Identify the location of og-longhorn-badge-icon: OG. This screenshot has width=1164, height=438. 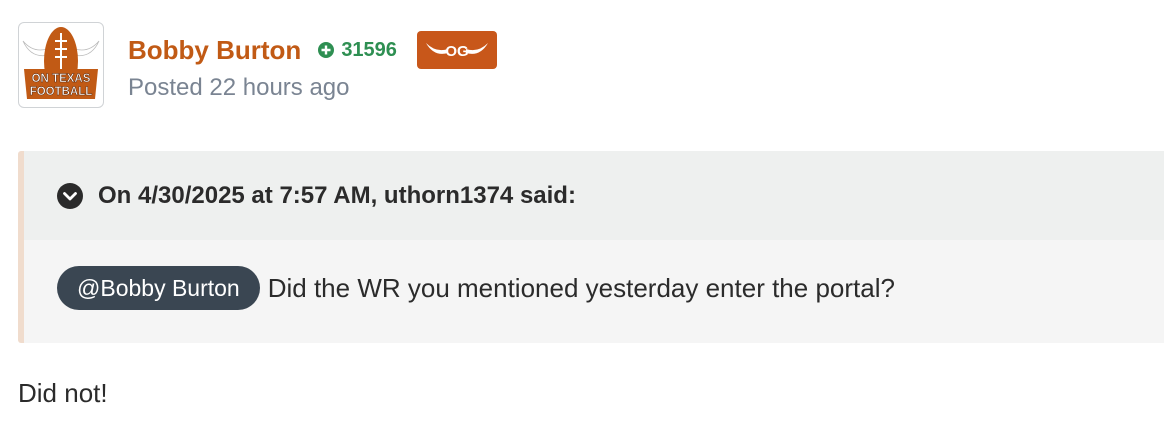
(456, 50).